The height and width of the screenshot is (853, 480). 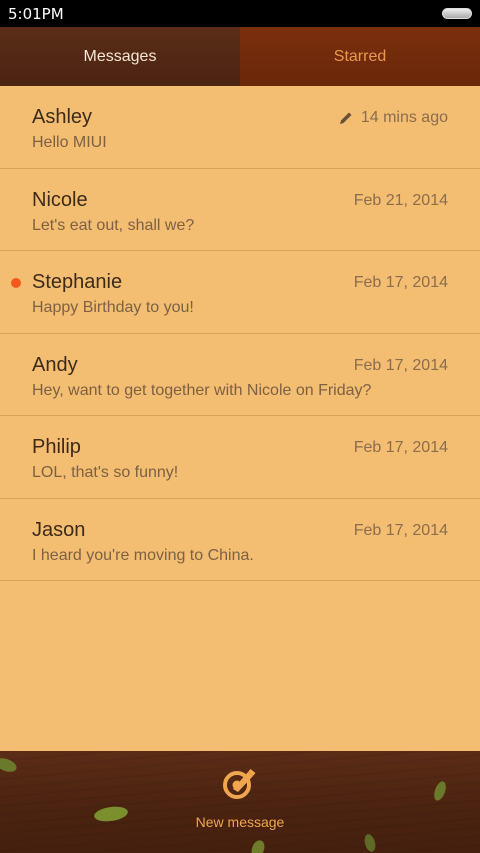 I want to click on new-message-button: New message, so click(x=240, y=798).